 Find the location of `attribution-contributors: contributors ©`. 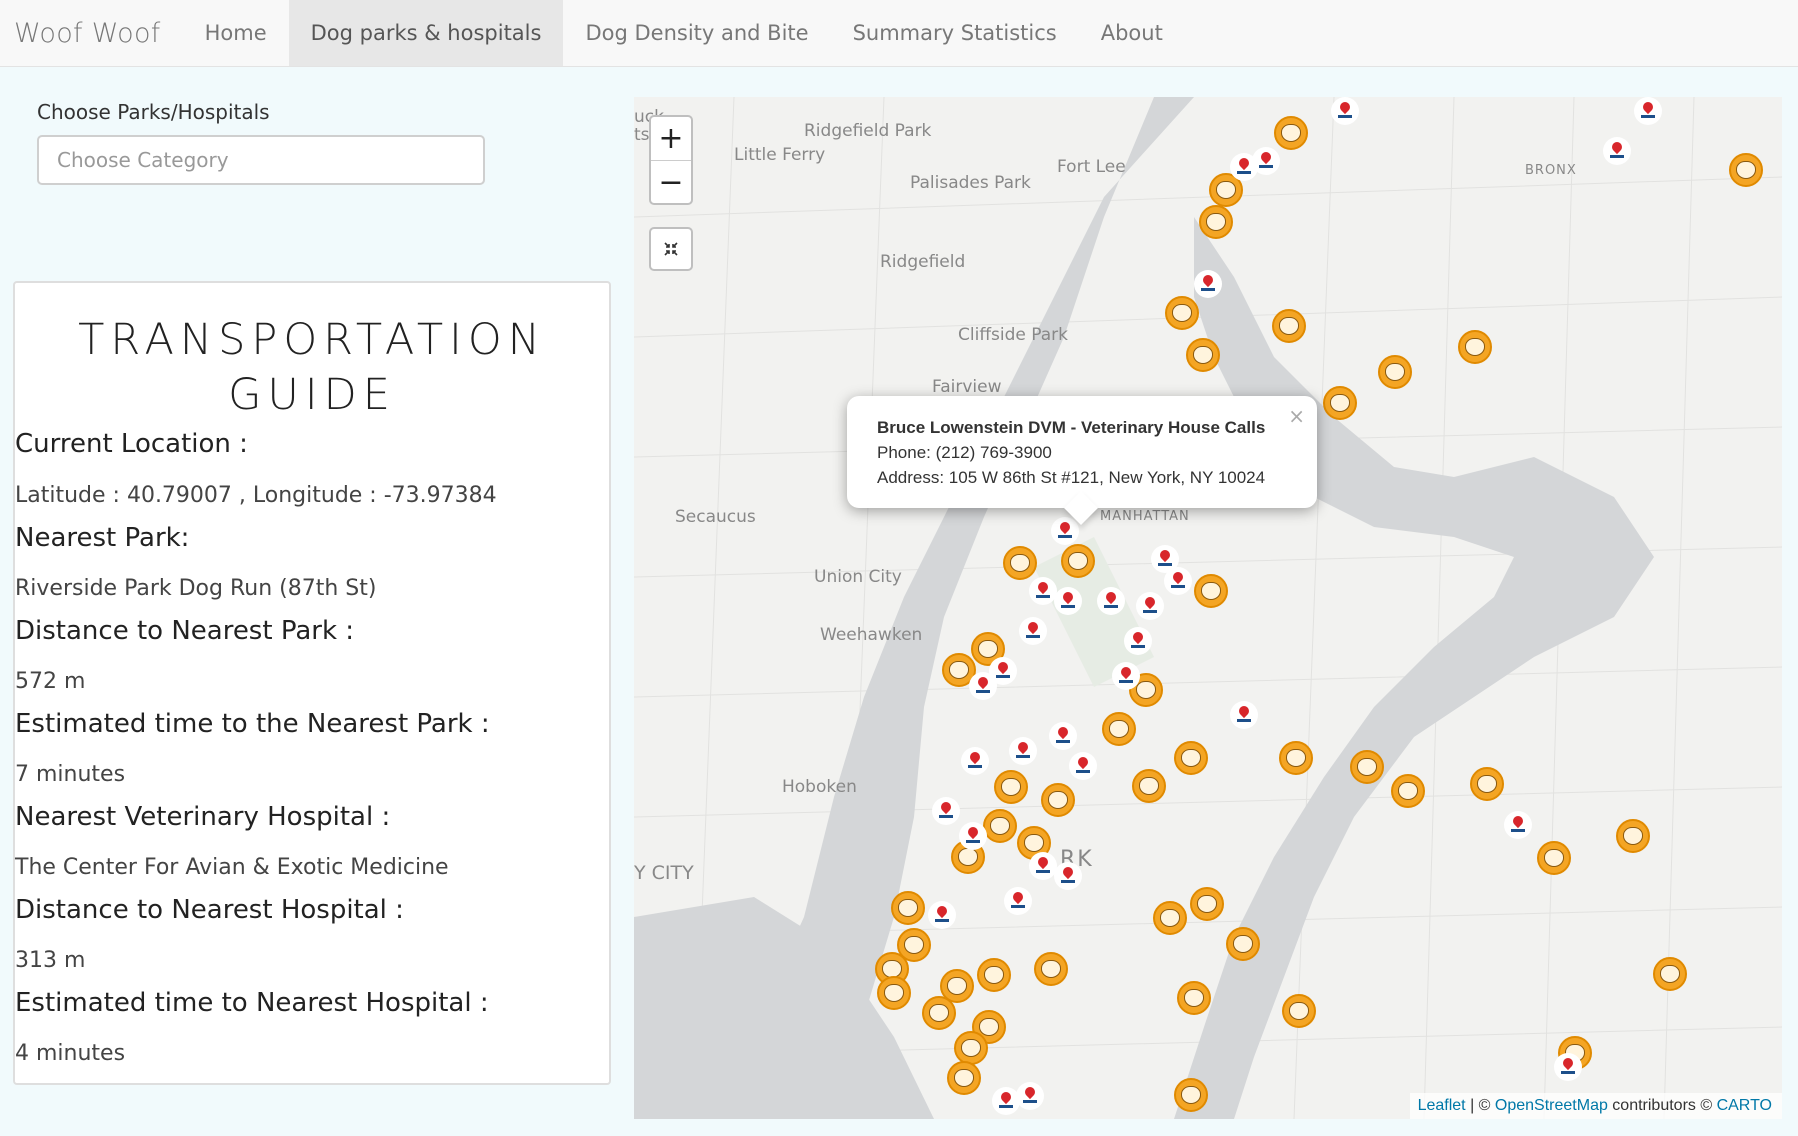

attribution-contributors: contributors © is located at coordinates (1662, 1105).